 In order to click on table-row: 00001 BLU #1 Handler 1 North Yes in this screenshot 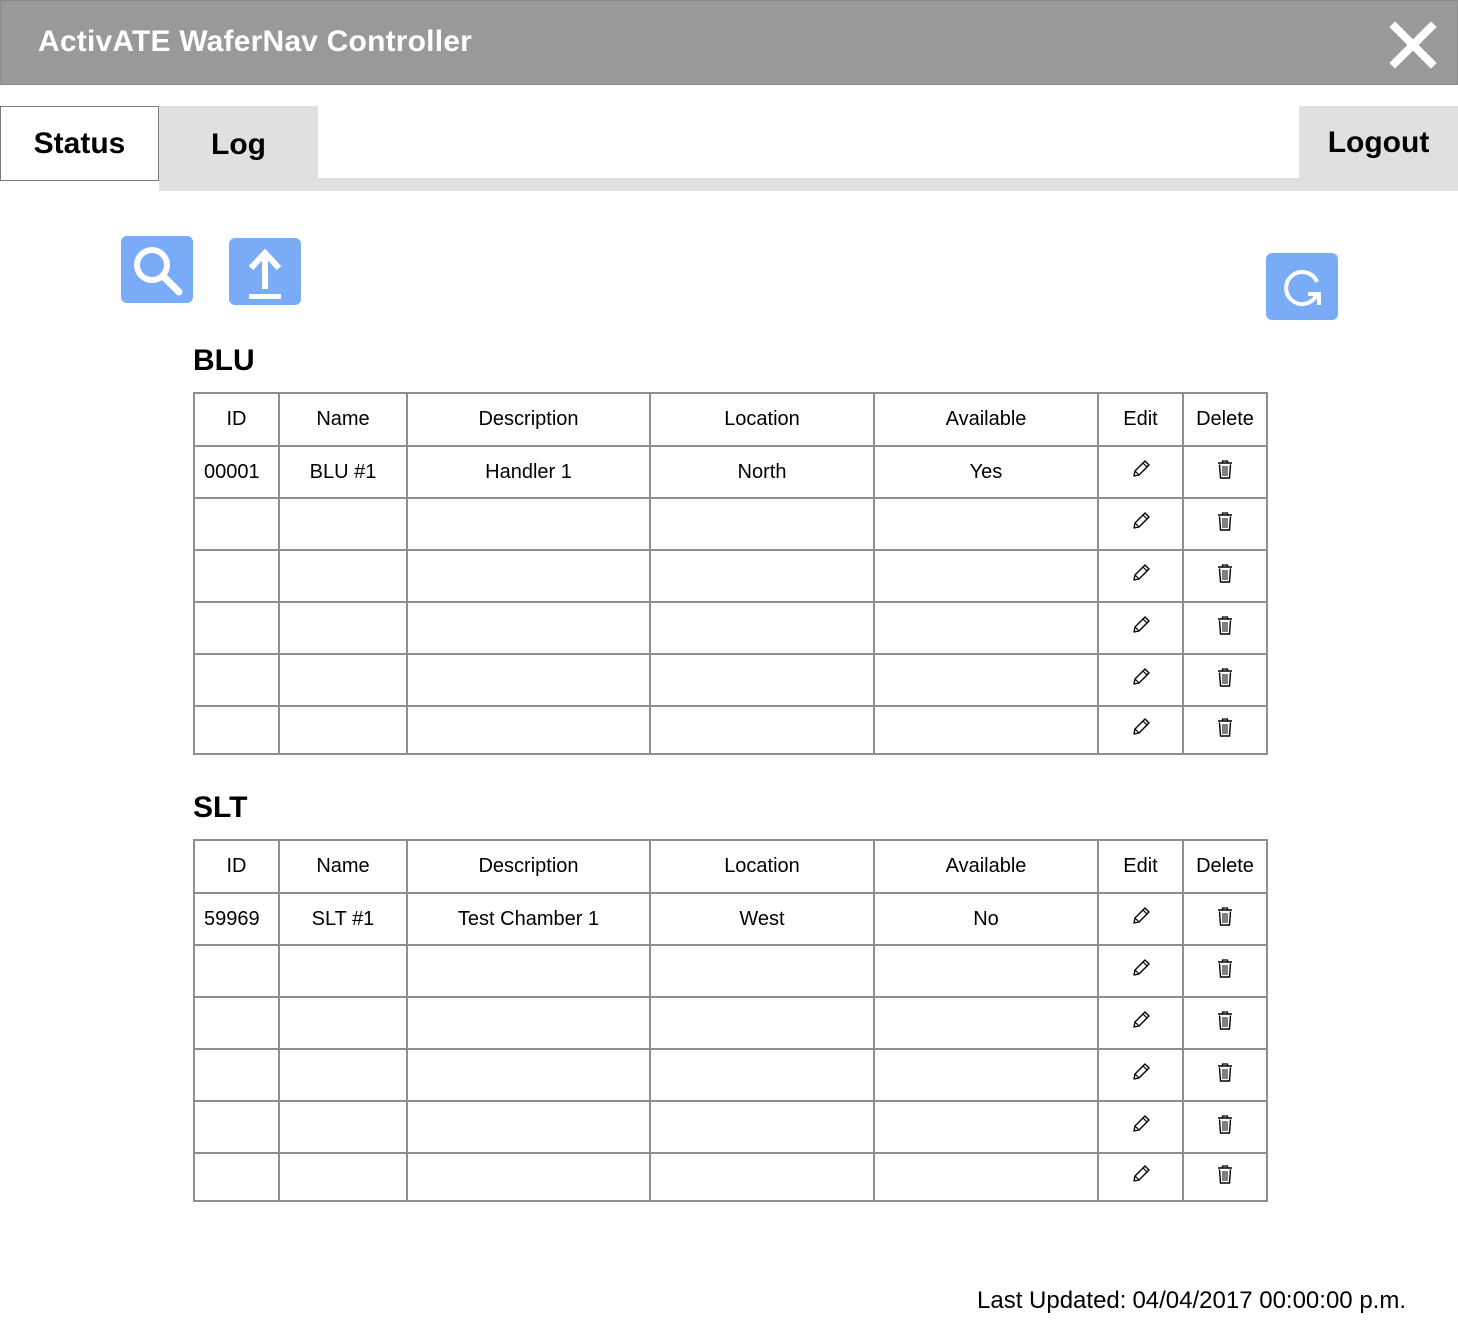, I will do `click(730, 472)`.